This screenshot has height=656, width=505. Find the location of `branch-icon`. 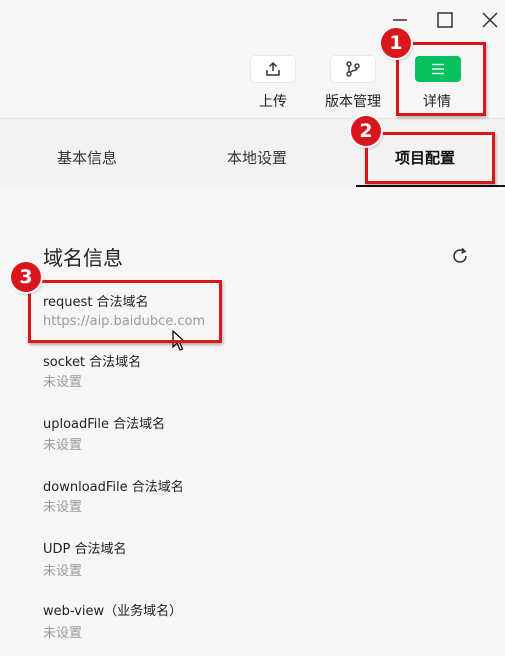

branch-icon is located at coordinates (353, 69).